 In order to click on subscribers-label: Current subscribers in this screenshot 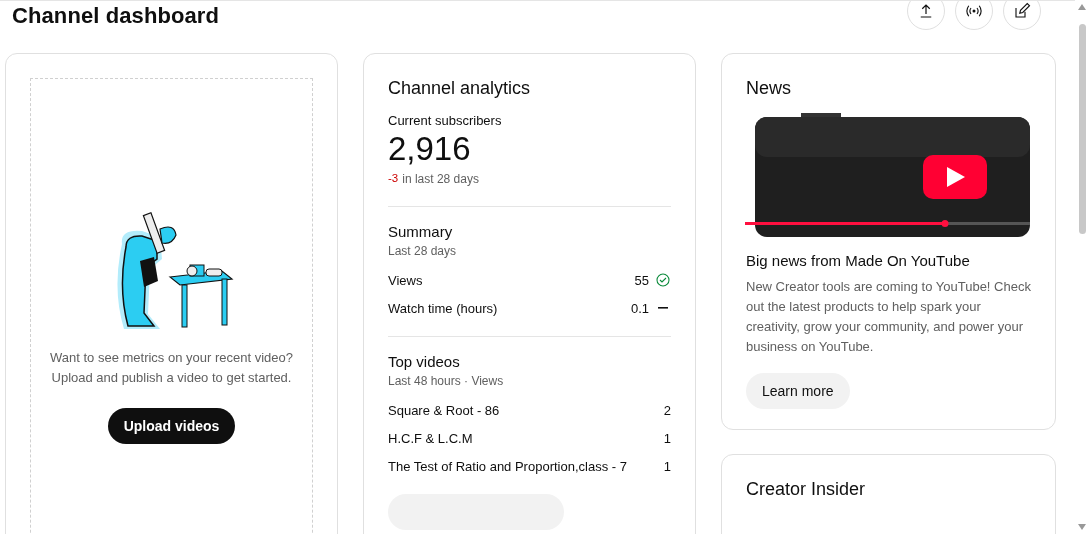, I will do `click(445, 120)`.